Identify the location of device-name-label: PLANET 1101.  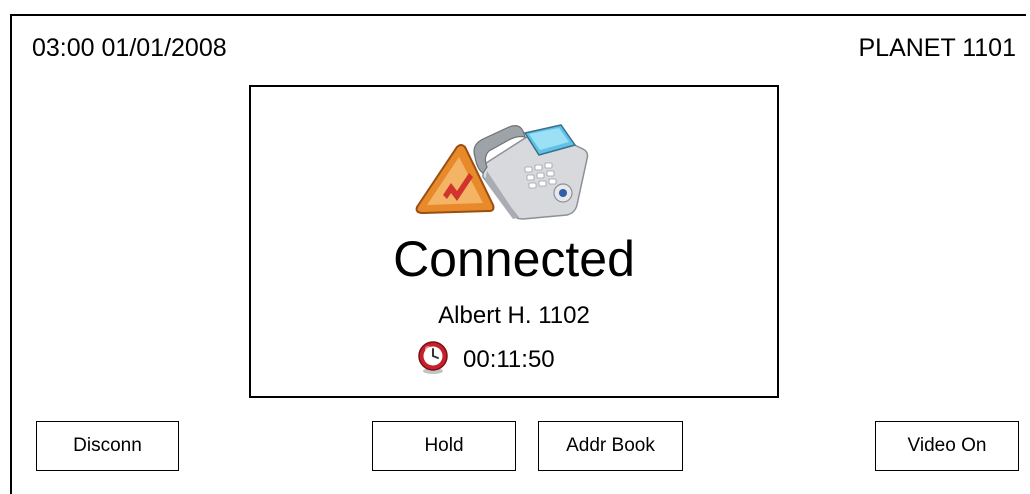
(937, 48).